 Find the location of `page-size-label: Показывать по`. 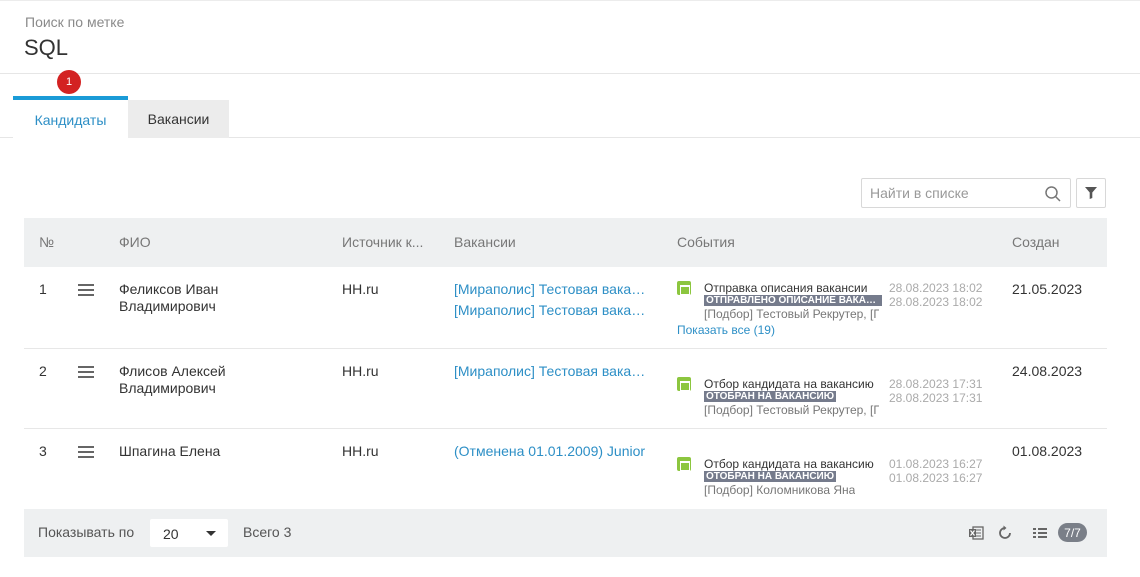

page-size-label: Показывать по is located at coordinates (86, 532).